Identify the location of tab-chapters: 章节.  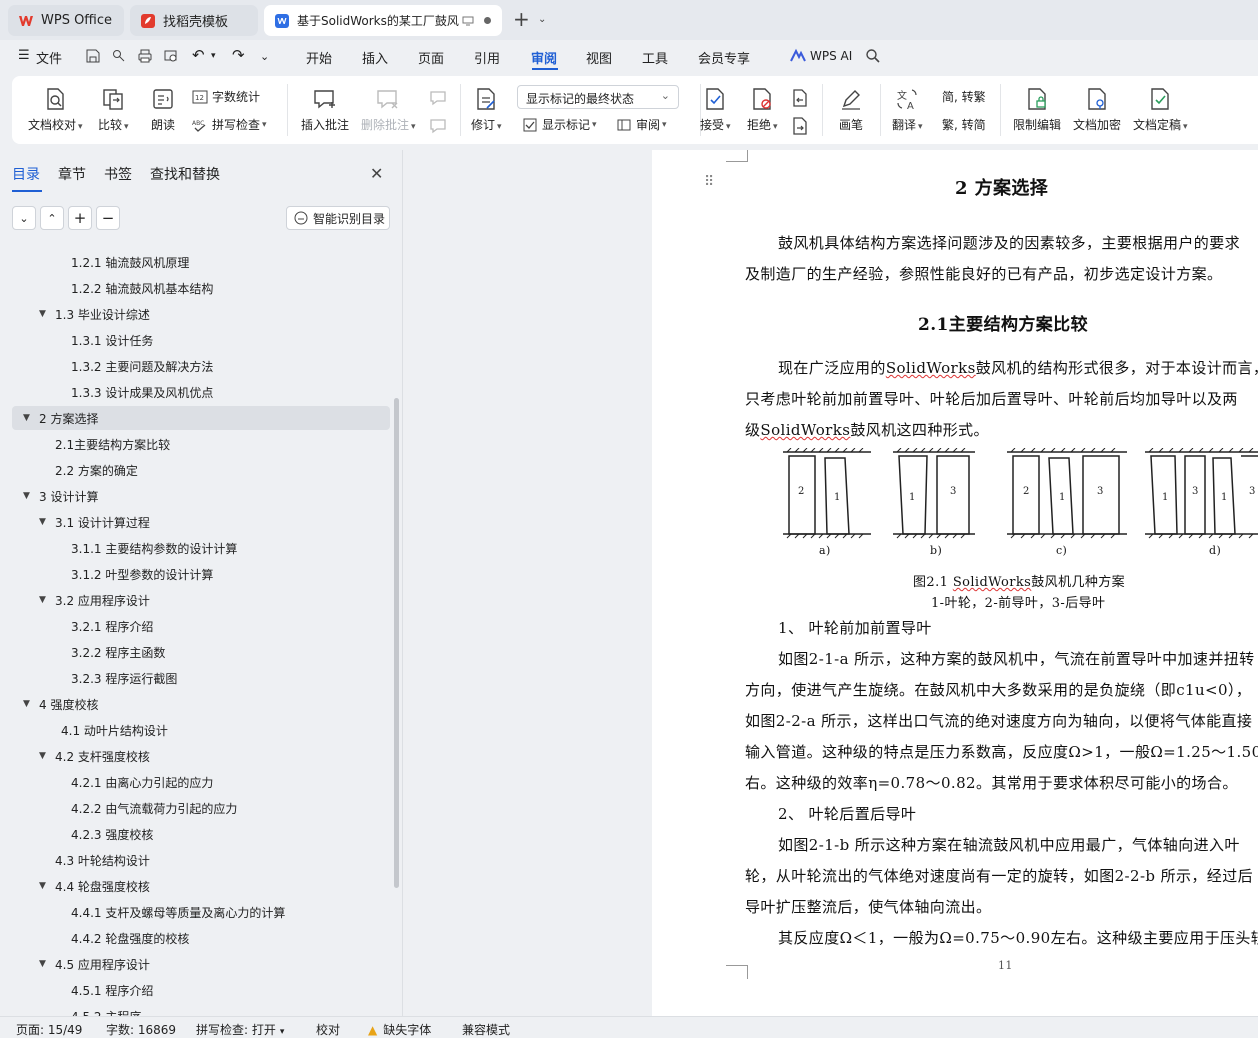
(72, 174).